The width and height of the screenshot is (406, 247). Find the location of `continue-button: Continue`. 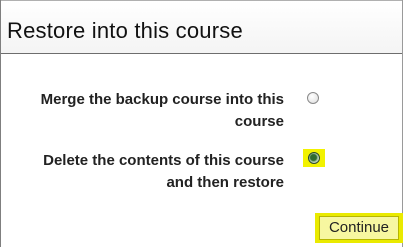

continue-button: Continue is located at coordinates (359, 228).